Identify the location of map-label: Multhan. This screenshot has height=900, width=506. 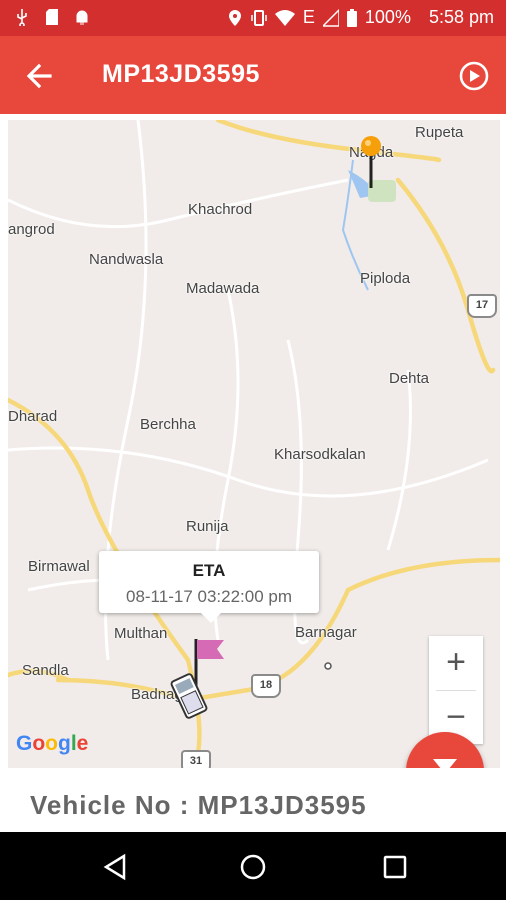
(141, 633).